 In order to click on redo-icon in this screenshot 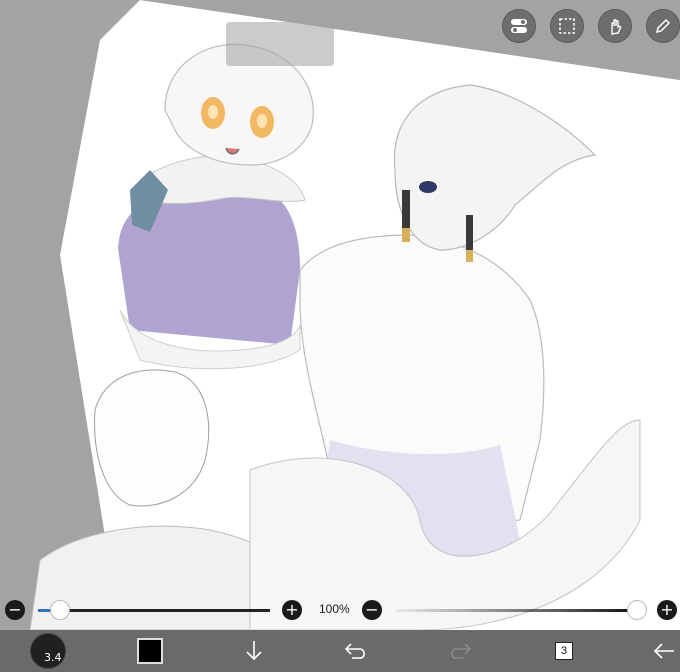, I will do `click(460, 651)`.